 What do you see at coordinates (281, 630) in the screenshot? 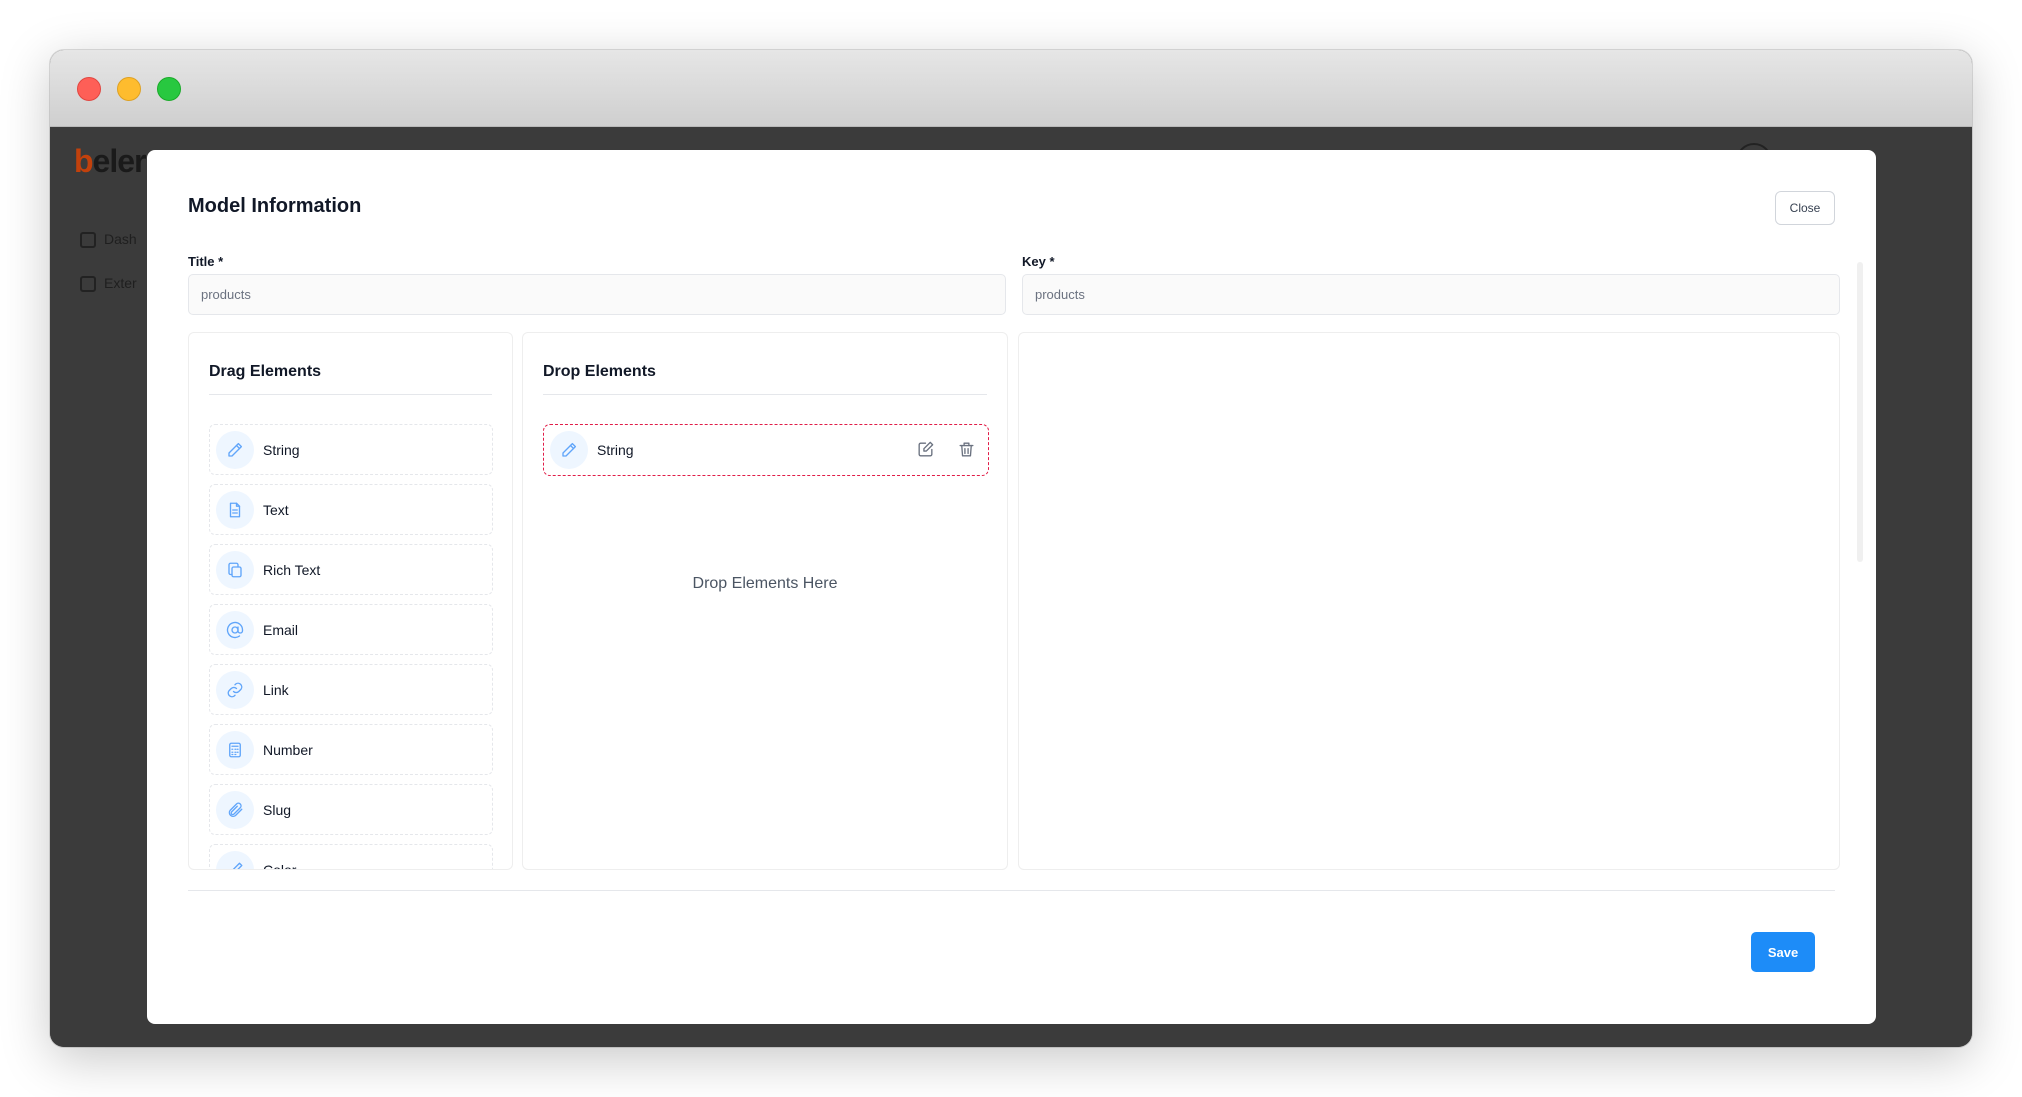
I see `drag-item-label: Email` at bounding box center [281, 630].